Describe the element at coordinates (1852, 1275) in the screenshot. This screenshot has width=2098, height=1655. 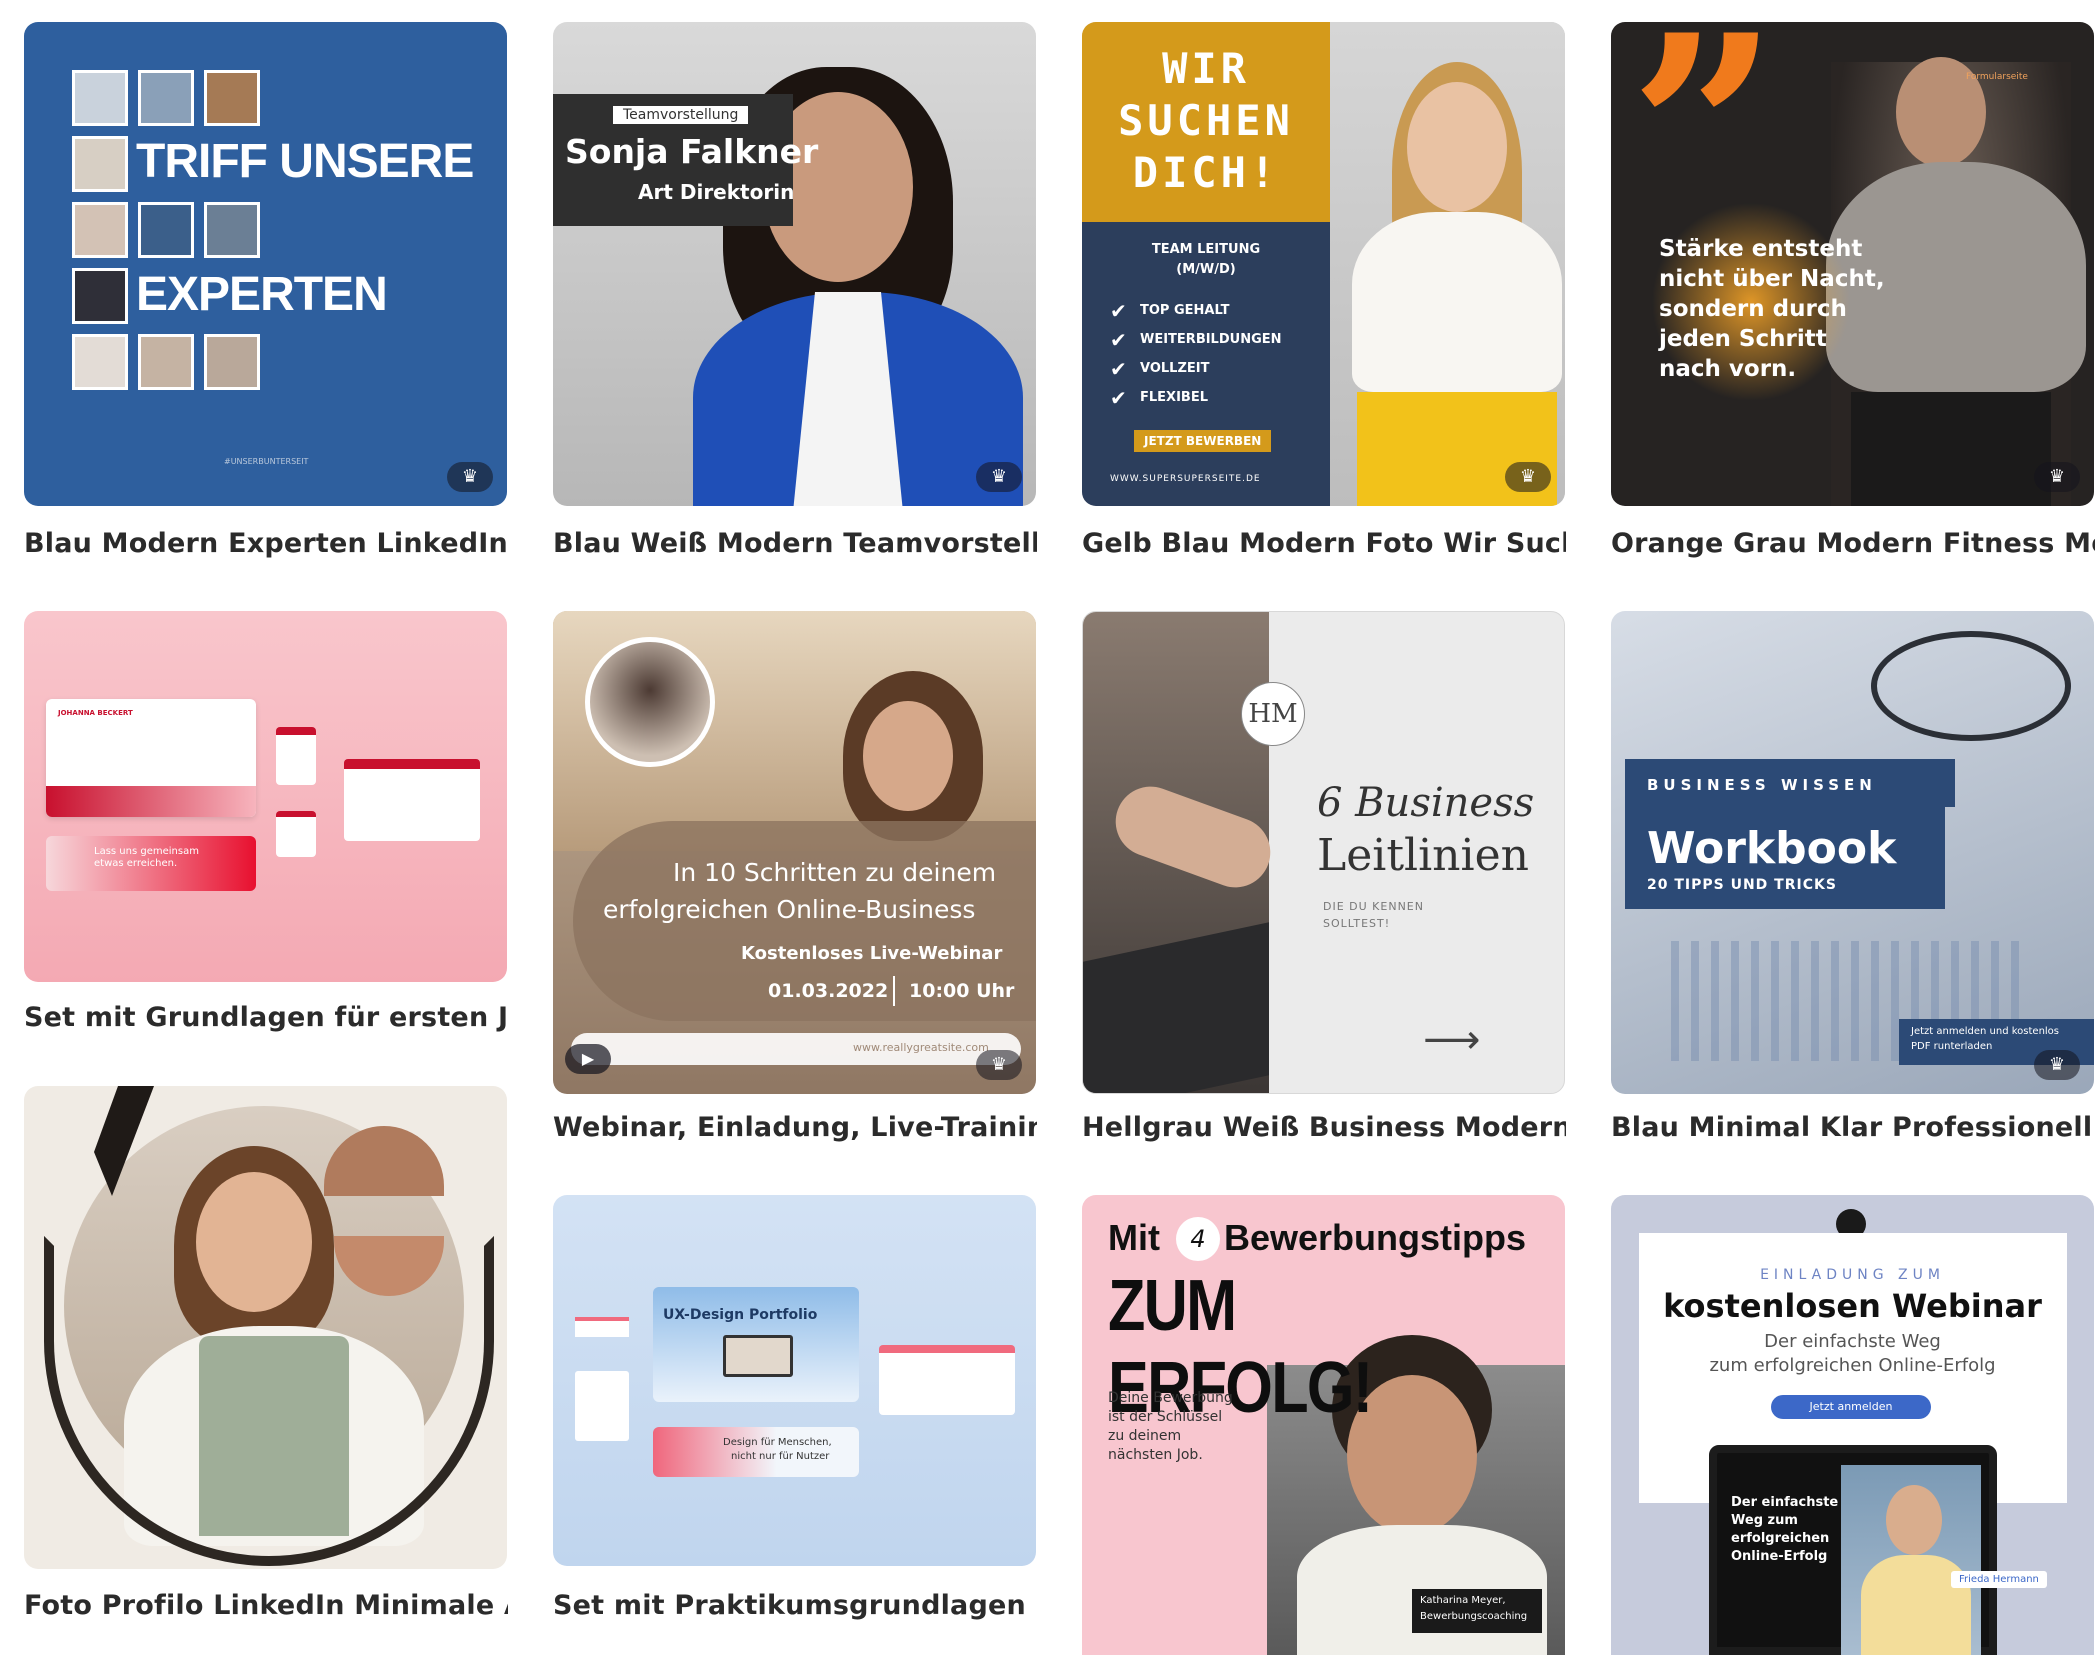
I see `eyebrow: EINLADUNG ZUM` at that location.